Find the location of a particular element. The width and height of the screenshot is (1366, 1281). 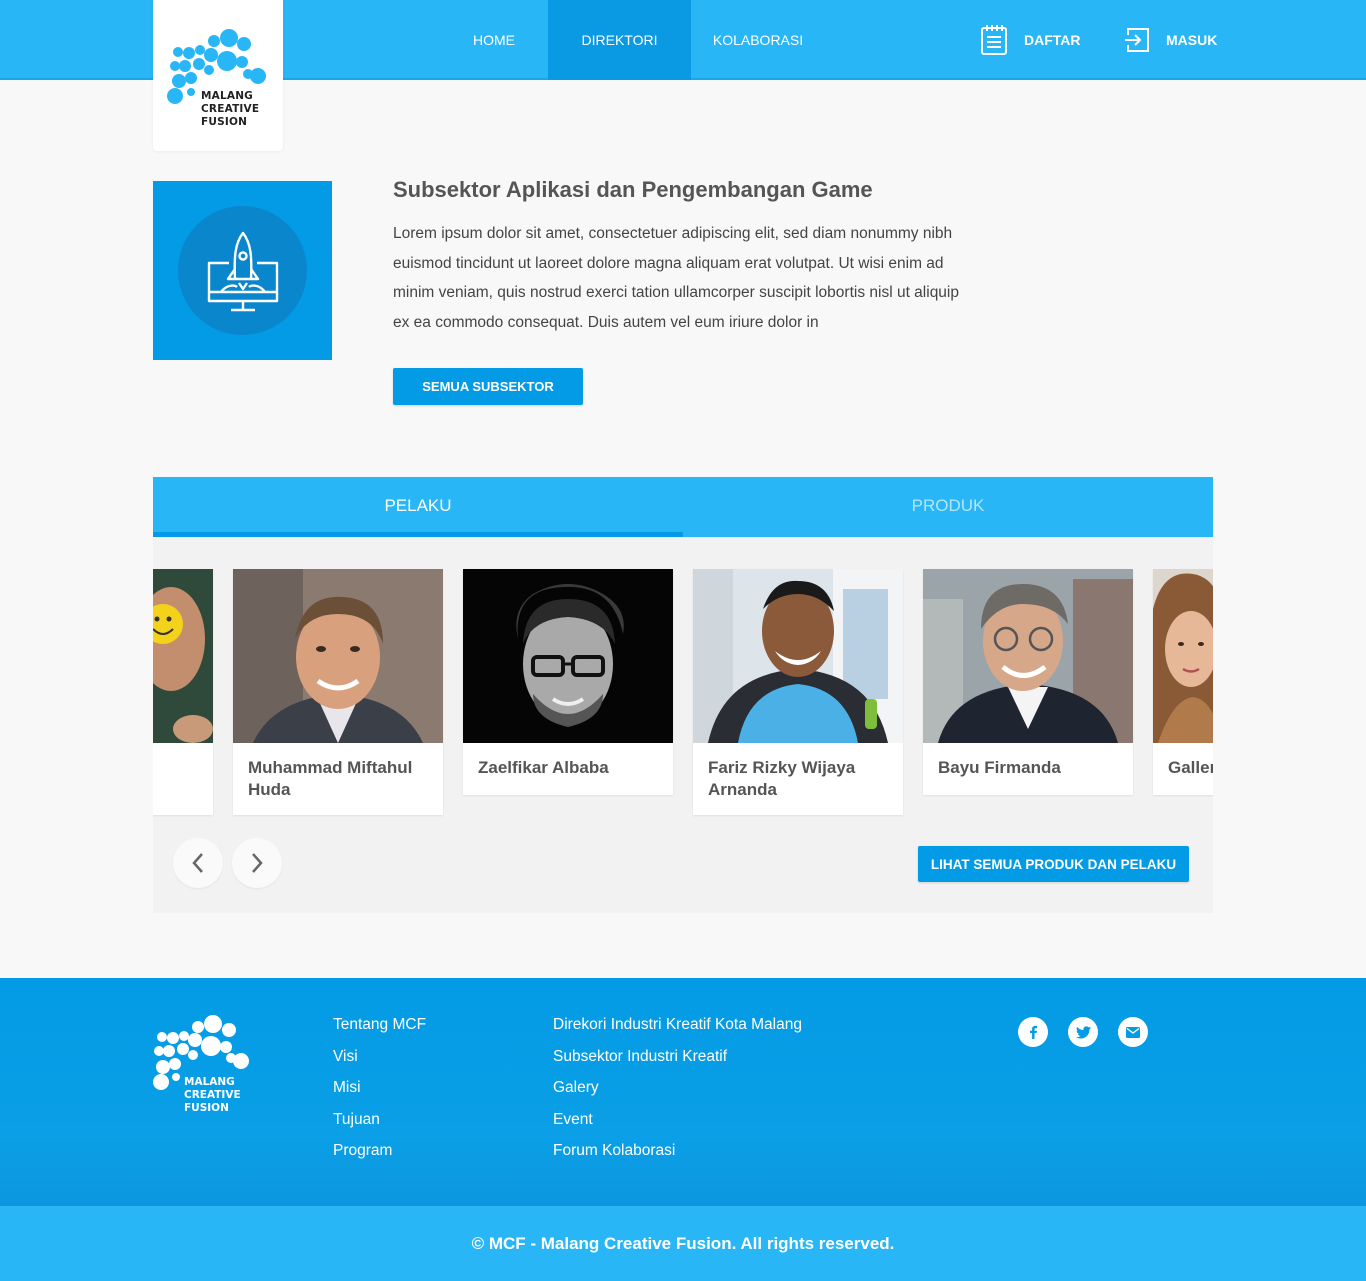

footer-link: Event is located at coordinates (677, 1127).